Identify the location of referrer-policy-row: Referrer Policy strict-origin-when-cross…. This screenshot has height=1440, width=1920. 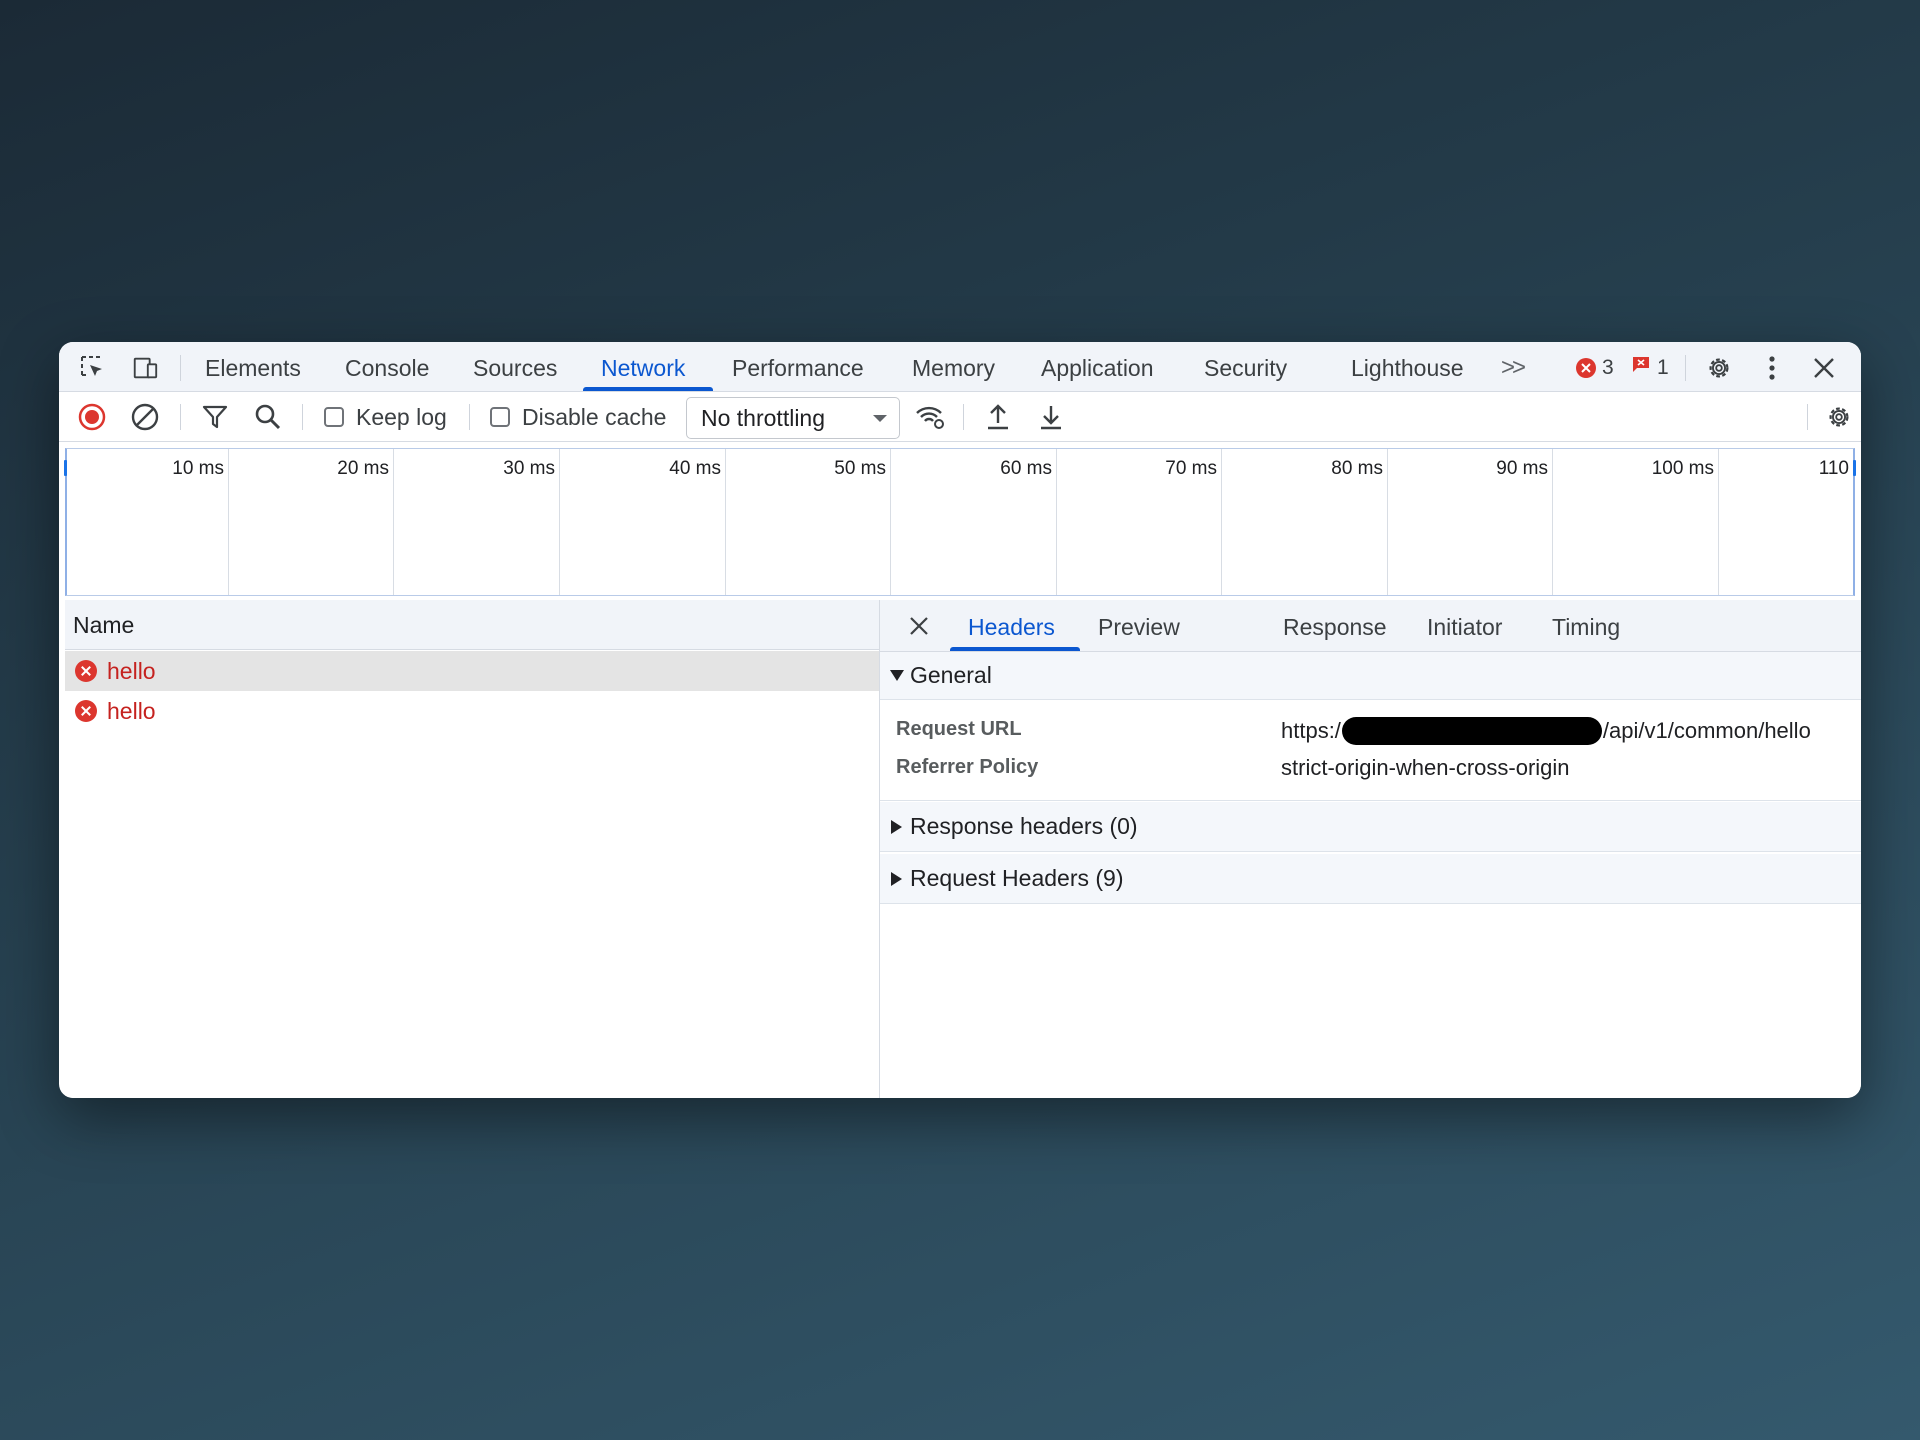
(1370, 768).